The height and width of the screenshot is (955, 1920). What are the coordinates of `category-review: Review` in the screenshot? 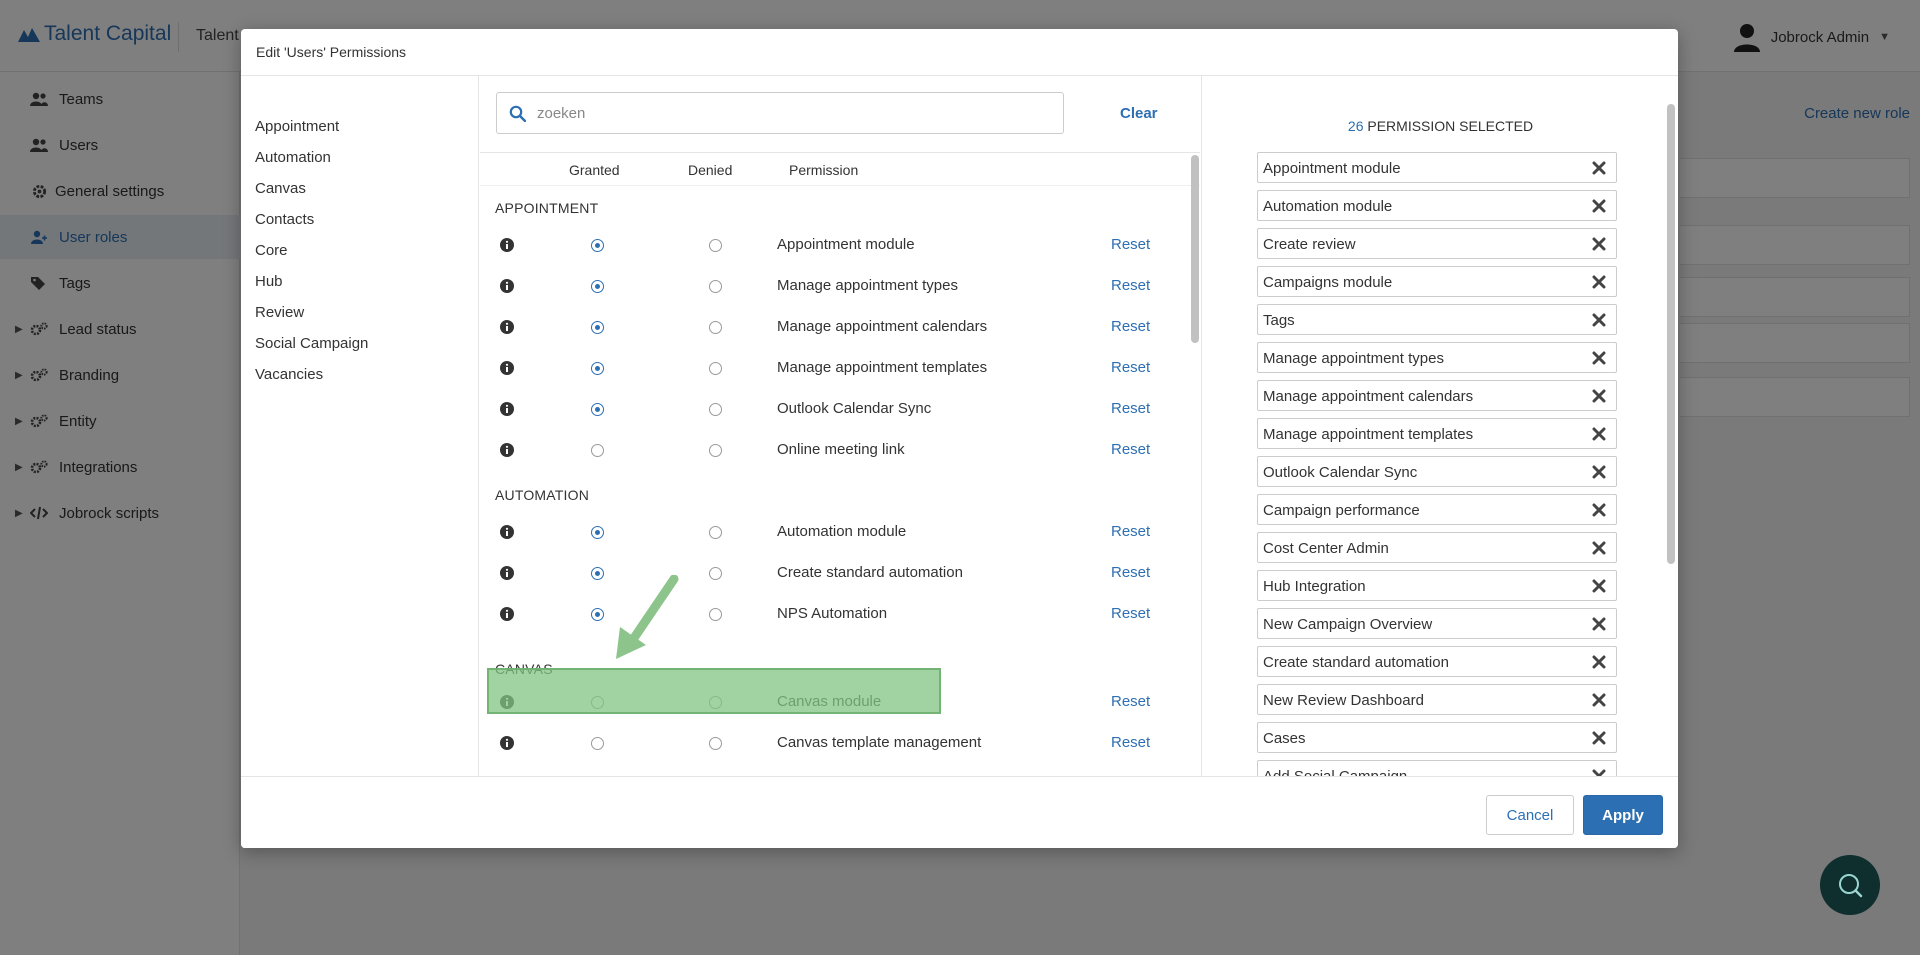 It's located at (279, 312).